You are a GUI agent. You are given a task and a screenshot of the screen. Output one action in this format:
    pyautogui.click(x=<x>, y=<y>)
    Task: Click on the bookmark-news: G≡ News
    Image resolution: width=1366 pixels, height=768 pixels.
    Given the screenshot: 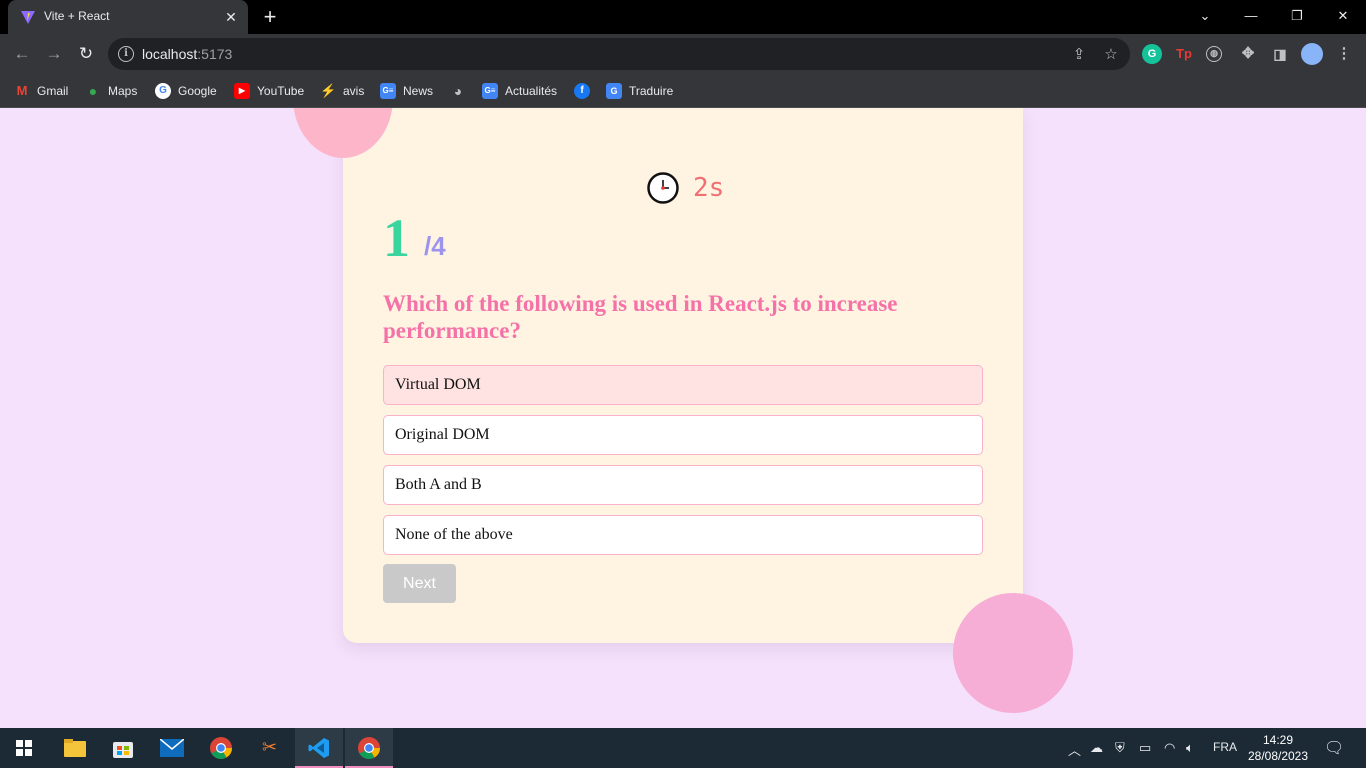 What is the action you would take?
    pyautogui.click(x=406, y=91)
    